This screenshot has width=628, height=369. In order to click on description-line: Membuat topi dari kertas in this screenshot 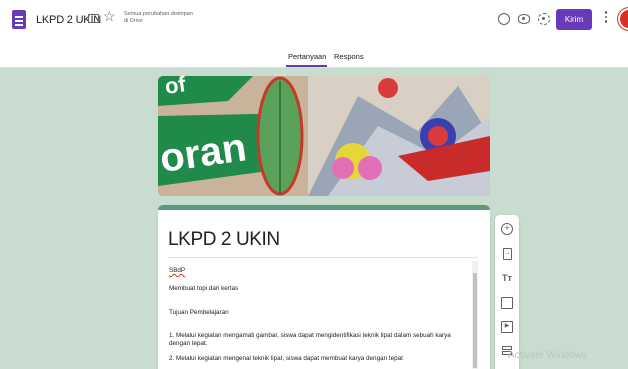, I will do `click(319, 289)`.